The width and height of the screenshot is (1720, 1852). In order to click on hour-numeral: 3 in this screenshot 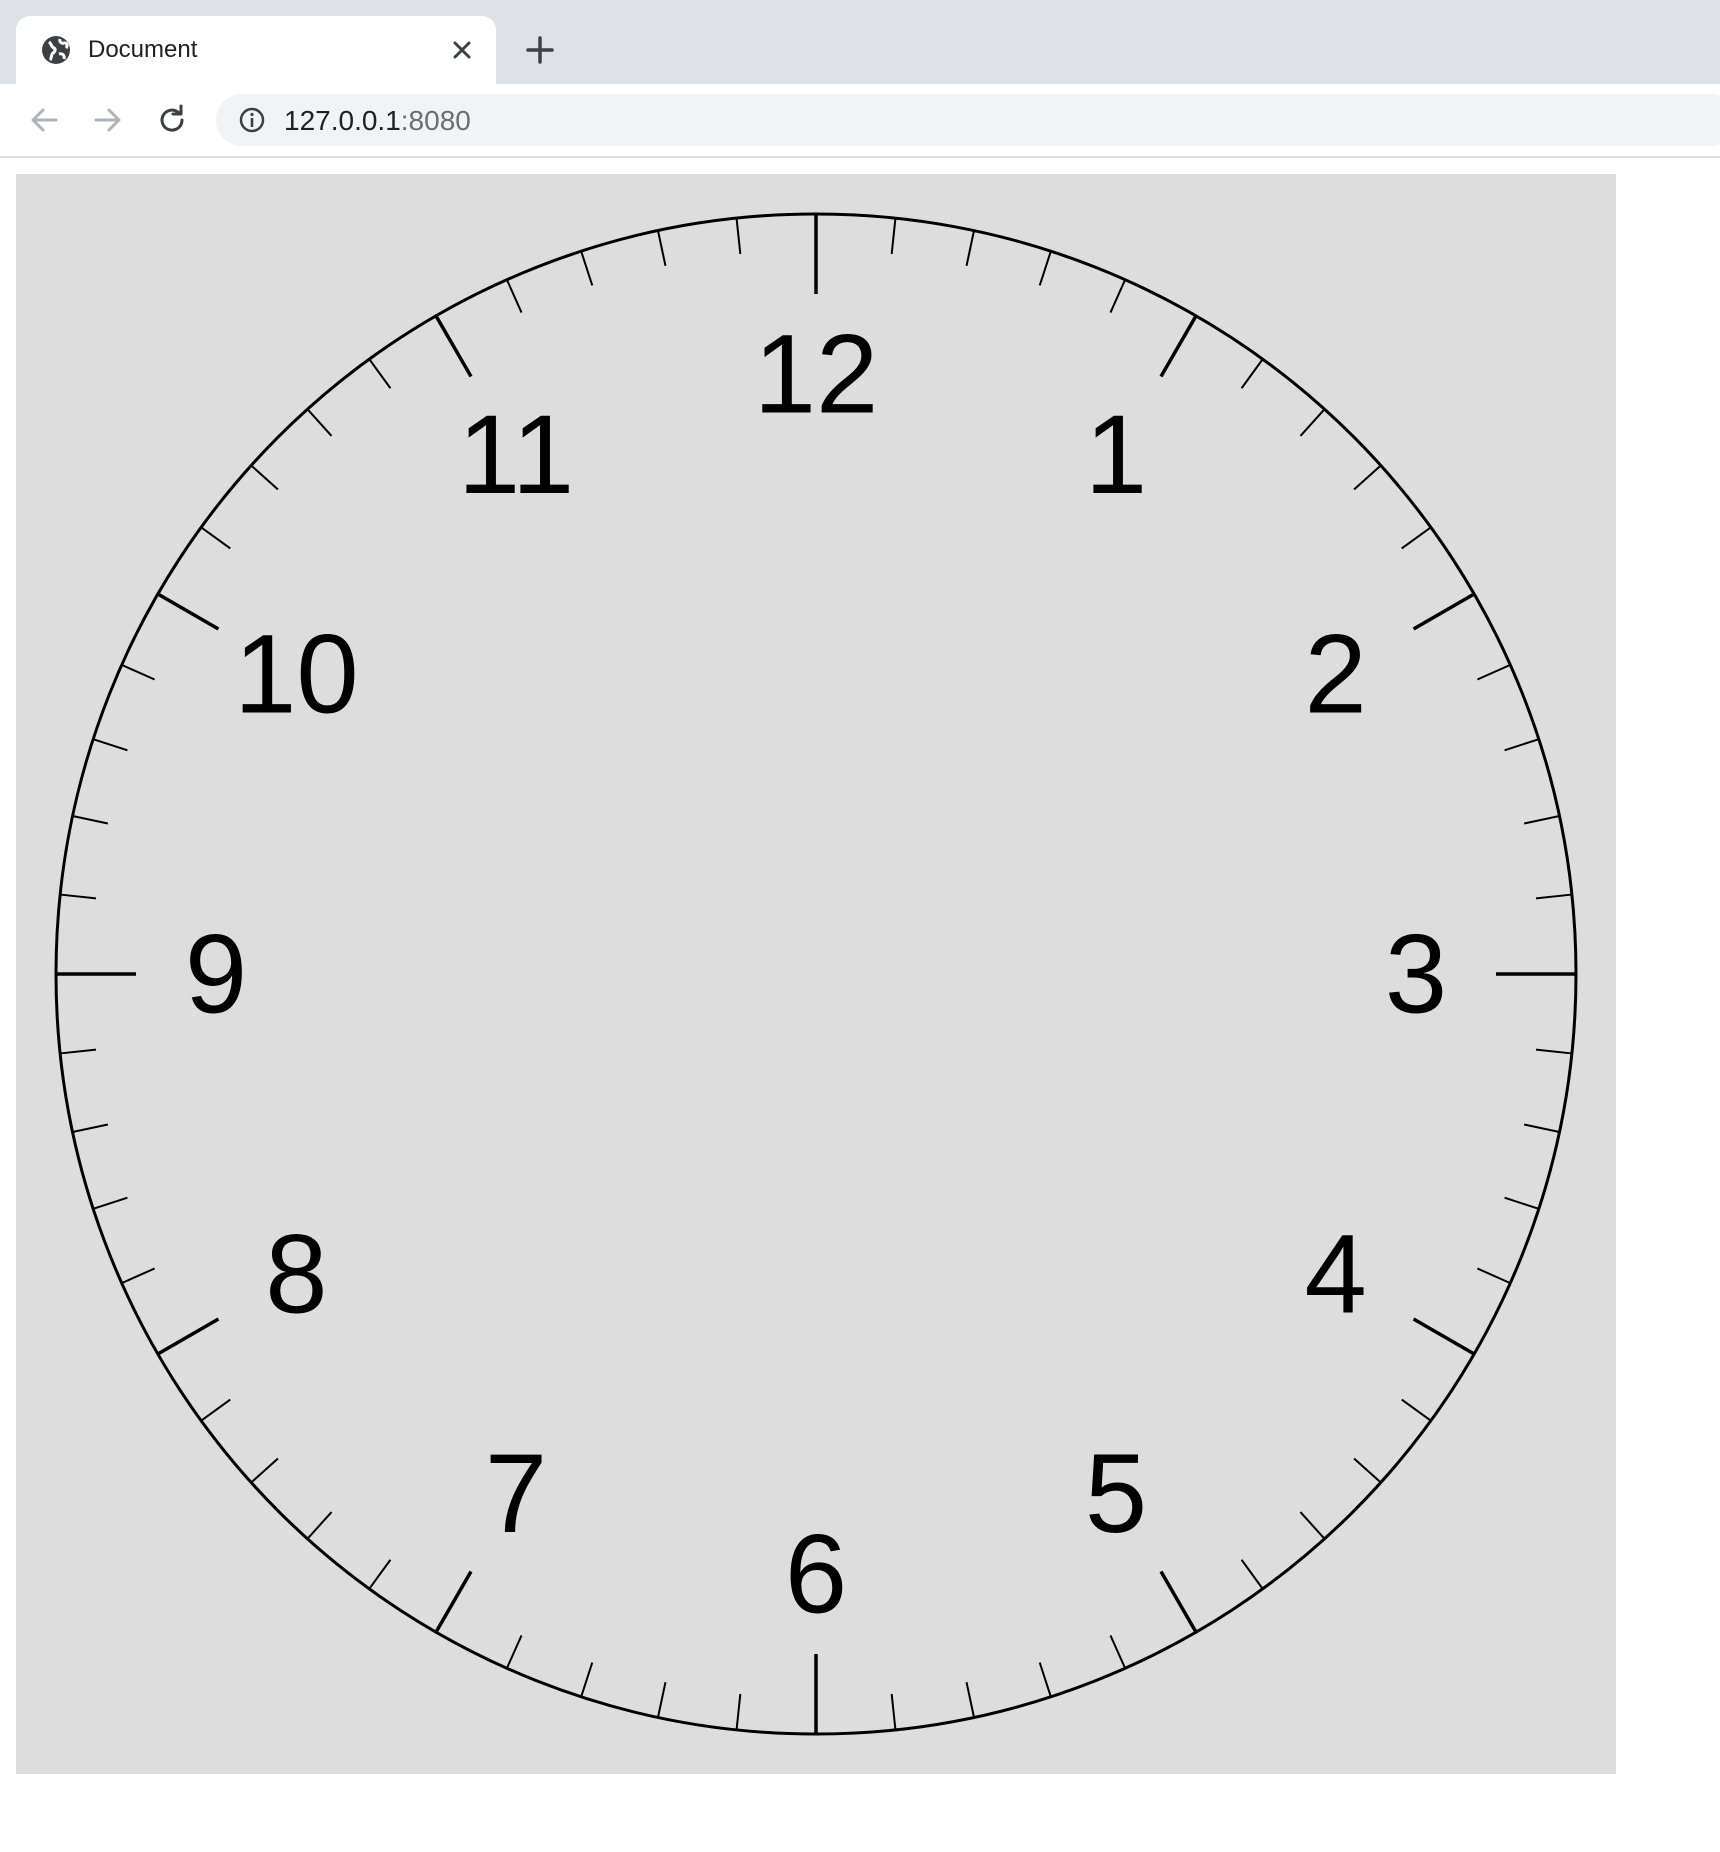, I will do `click(1416, 974)`.